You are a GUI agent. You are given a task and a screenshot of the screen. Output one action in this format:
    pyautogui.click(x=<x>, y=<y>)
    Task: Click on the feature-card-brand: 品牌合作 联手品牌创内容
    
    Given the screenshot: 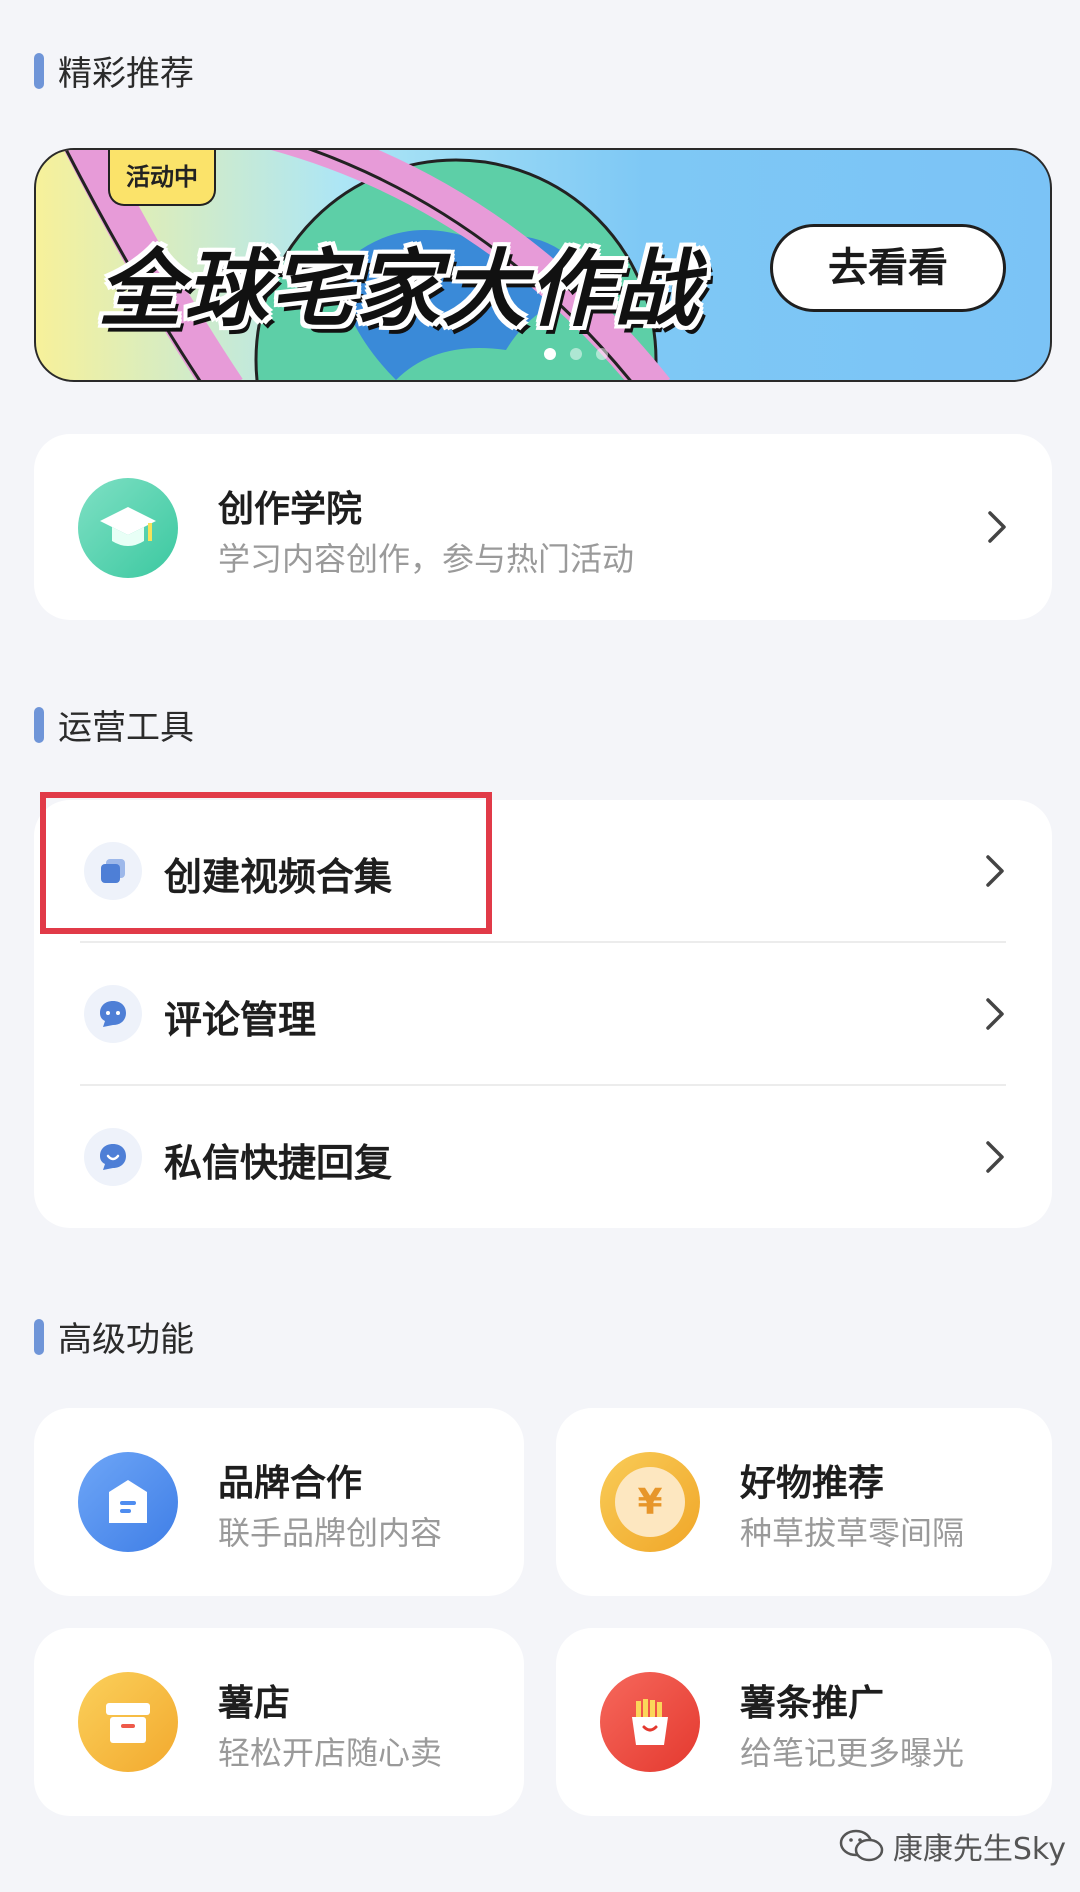 What is the action you would take?
    pyautogui.click(x=279, y=1502)
    